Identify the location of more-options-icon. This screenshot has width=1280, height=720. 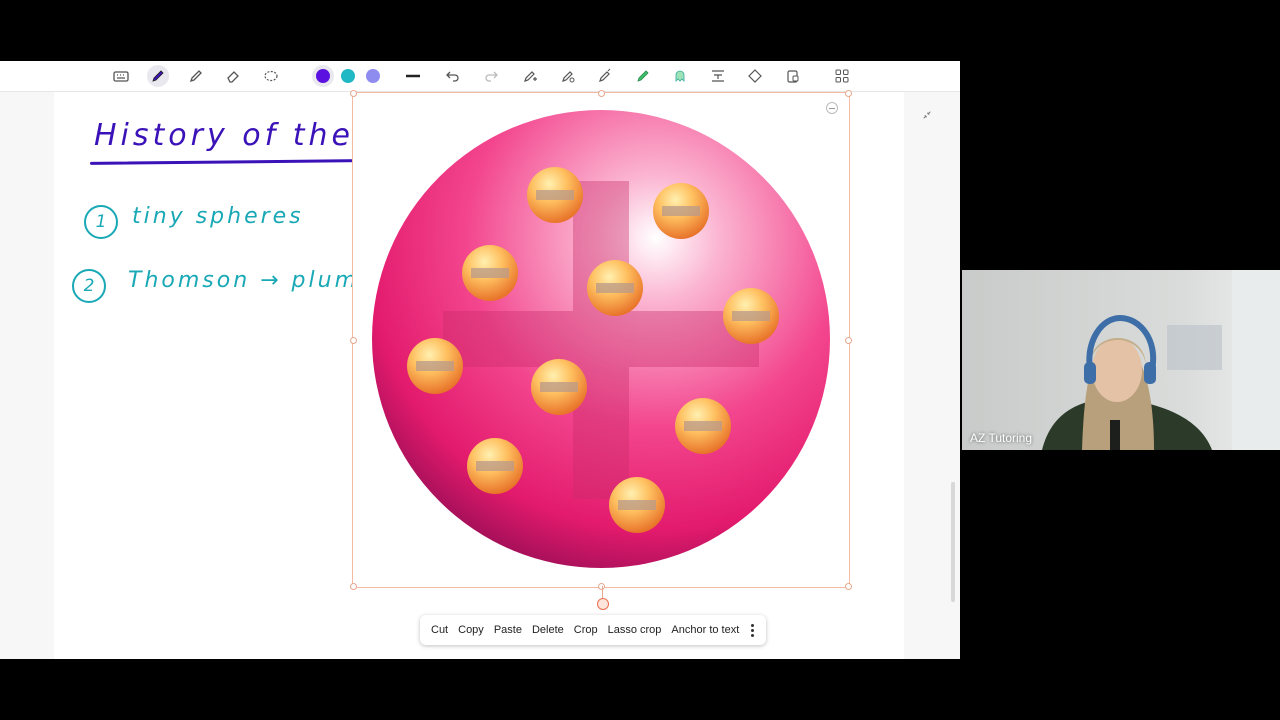
(752, 630).